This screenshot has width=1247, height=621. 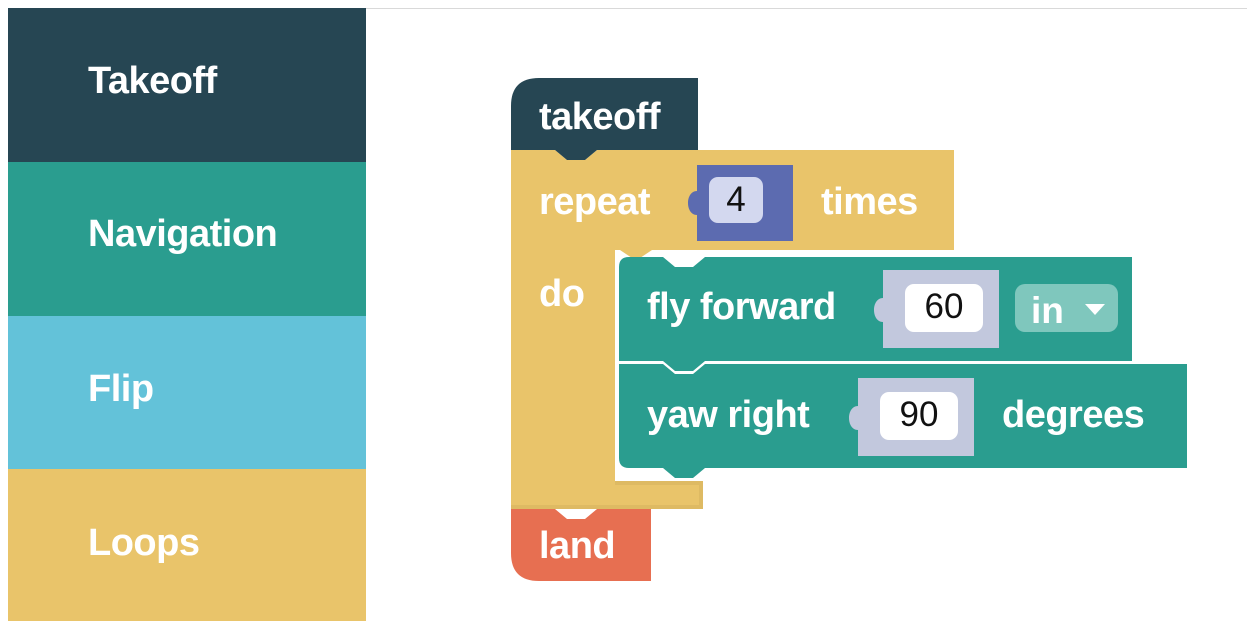 What do you see at coordinates (187, 392) in the screenshot?
I see `category-flip: Flip` at bounding box center [187, 392].